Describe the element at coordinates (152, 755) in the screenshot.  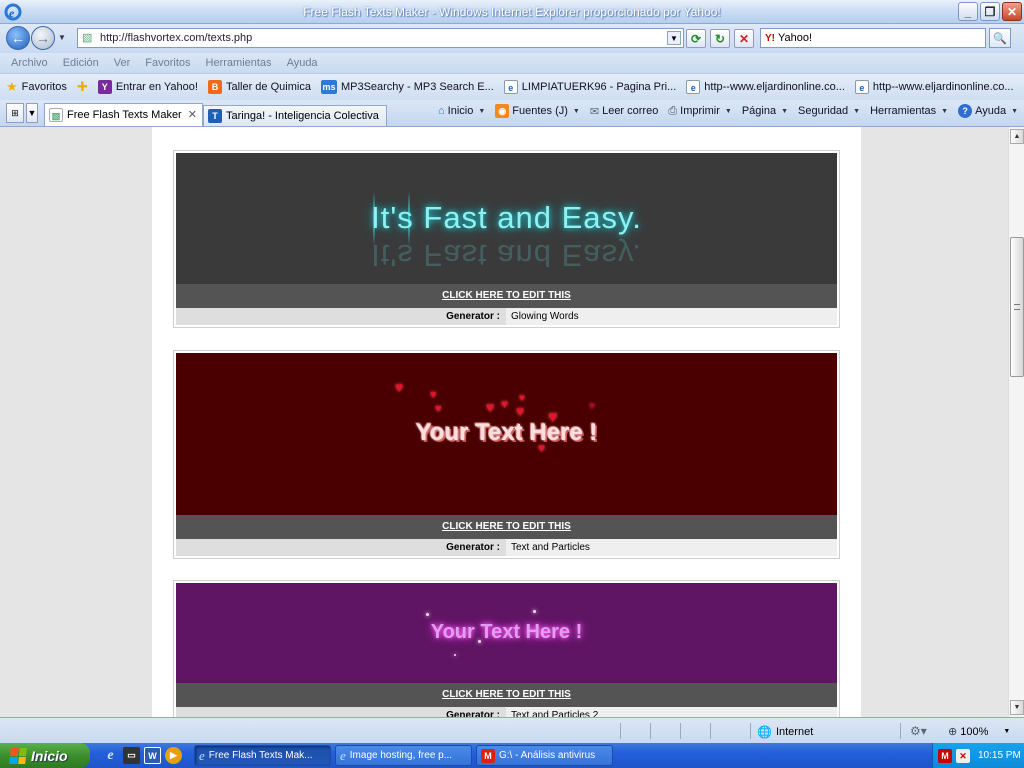
I see `word-quicklaunch-icon: W` at that location.